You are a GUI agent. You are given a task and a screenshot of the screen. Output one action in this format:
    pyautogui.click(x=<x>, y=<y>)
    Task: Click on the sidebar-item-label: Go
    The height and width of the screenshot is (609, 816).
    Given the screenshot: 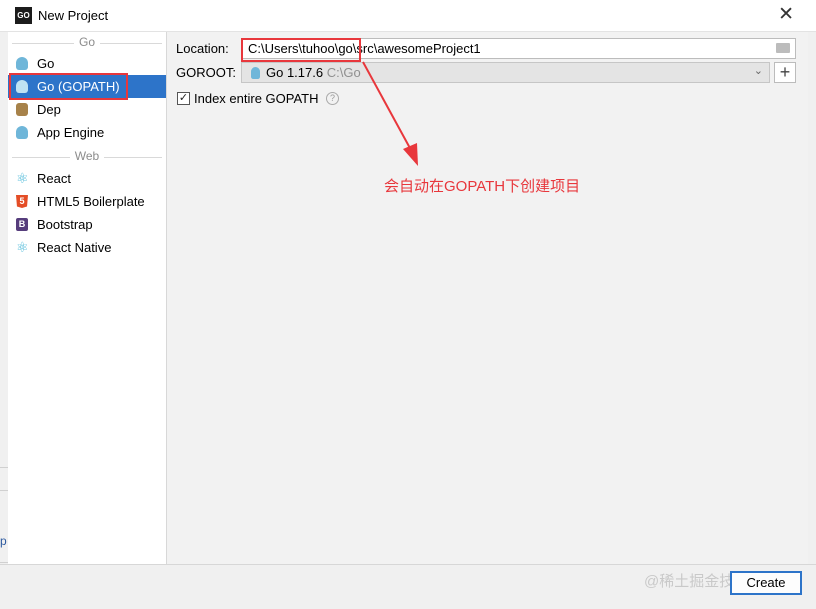 What is the action you would take?
    pyautogui.click(x=46, y=63)
    